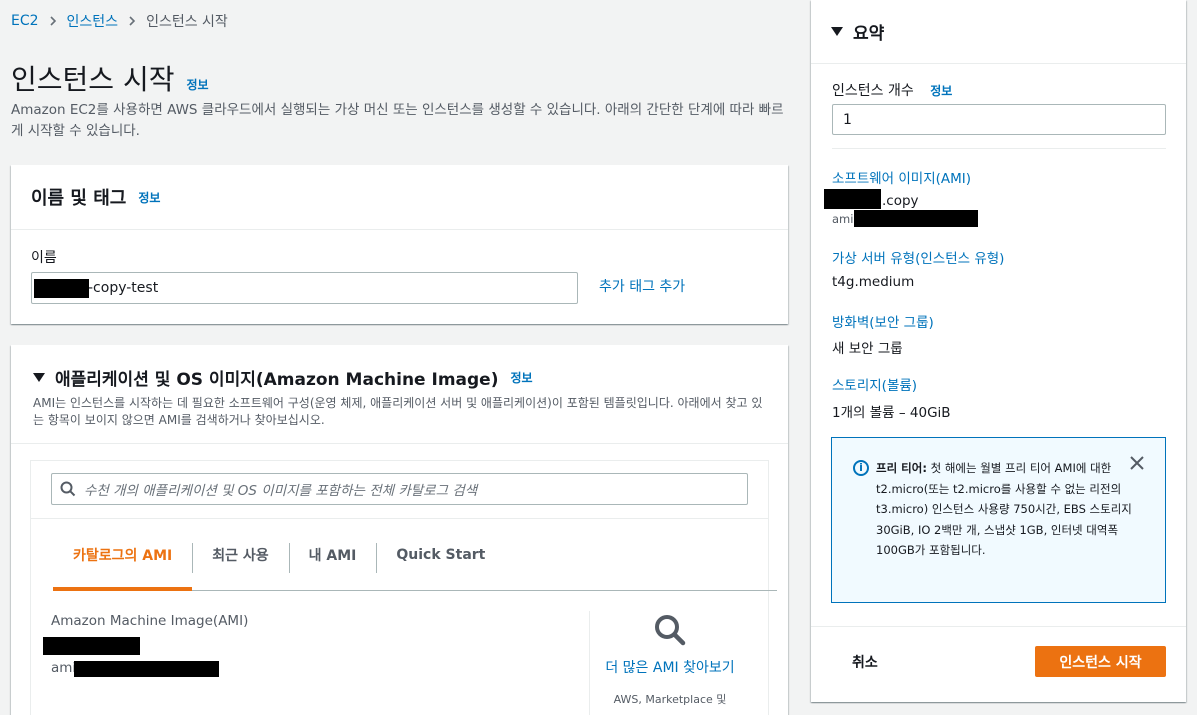 This screenshot has height=715, width=1197. I want to click on ami-name-redacted, so click(145, 646).